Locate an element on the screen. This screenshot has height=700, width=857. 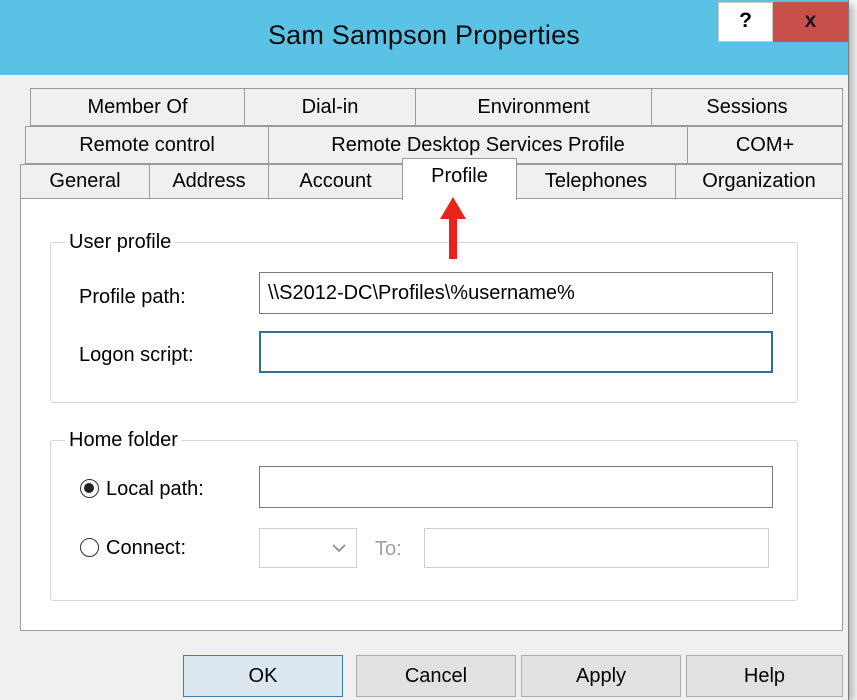
tab-environment: Environment is located at coordinates (533, 107).